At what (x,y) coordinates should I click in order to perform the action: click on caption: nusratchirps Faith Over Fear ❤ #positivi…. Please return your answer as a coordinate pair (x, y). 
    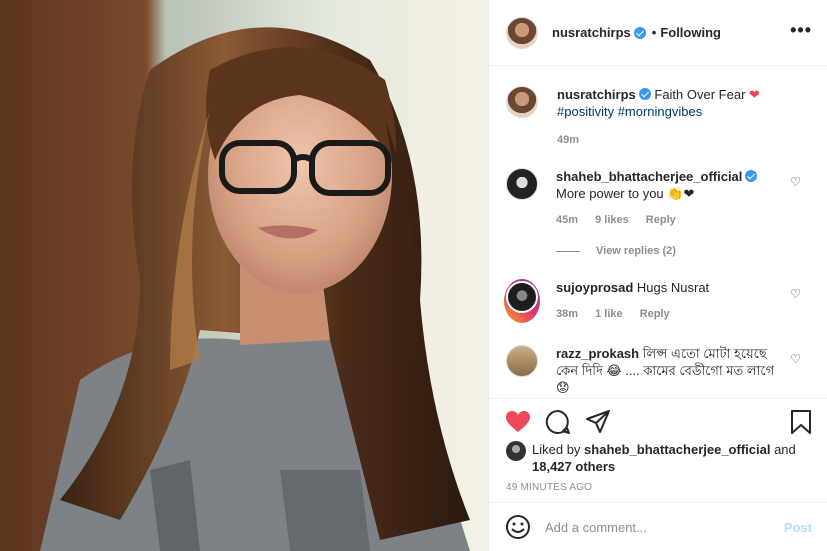
    Looking at the image, I should click on (662, 117).